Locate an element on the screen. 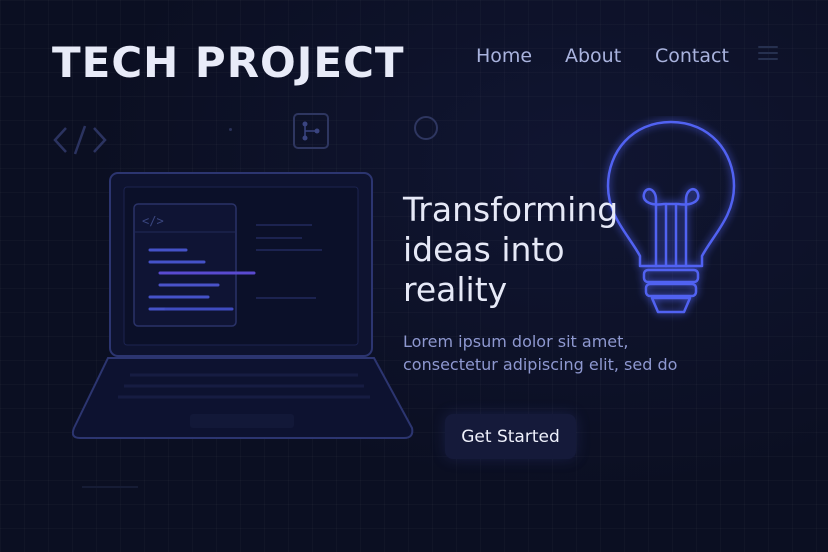  headline-line-1: Transforming is located at coordinates (511, 209).